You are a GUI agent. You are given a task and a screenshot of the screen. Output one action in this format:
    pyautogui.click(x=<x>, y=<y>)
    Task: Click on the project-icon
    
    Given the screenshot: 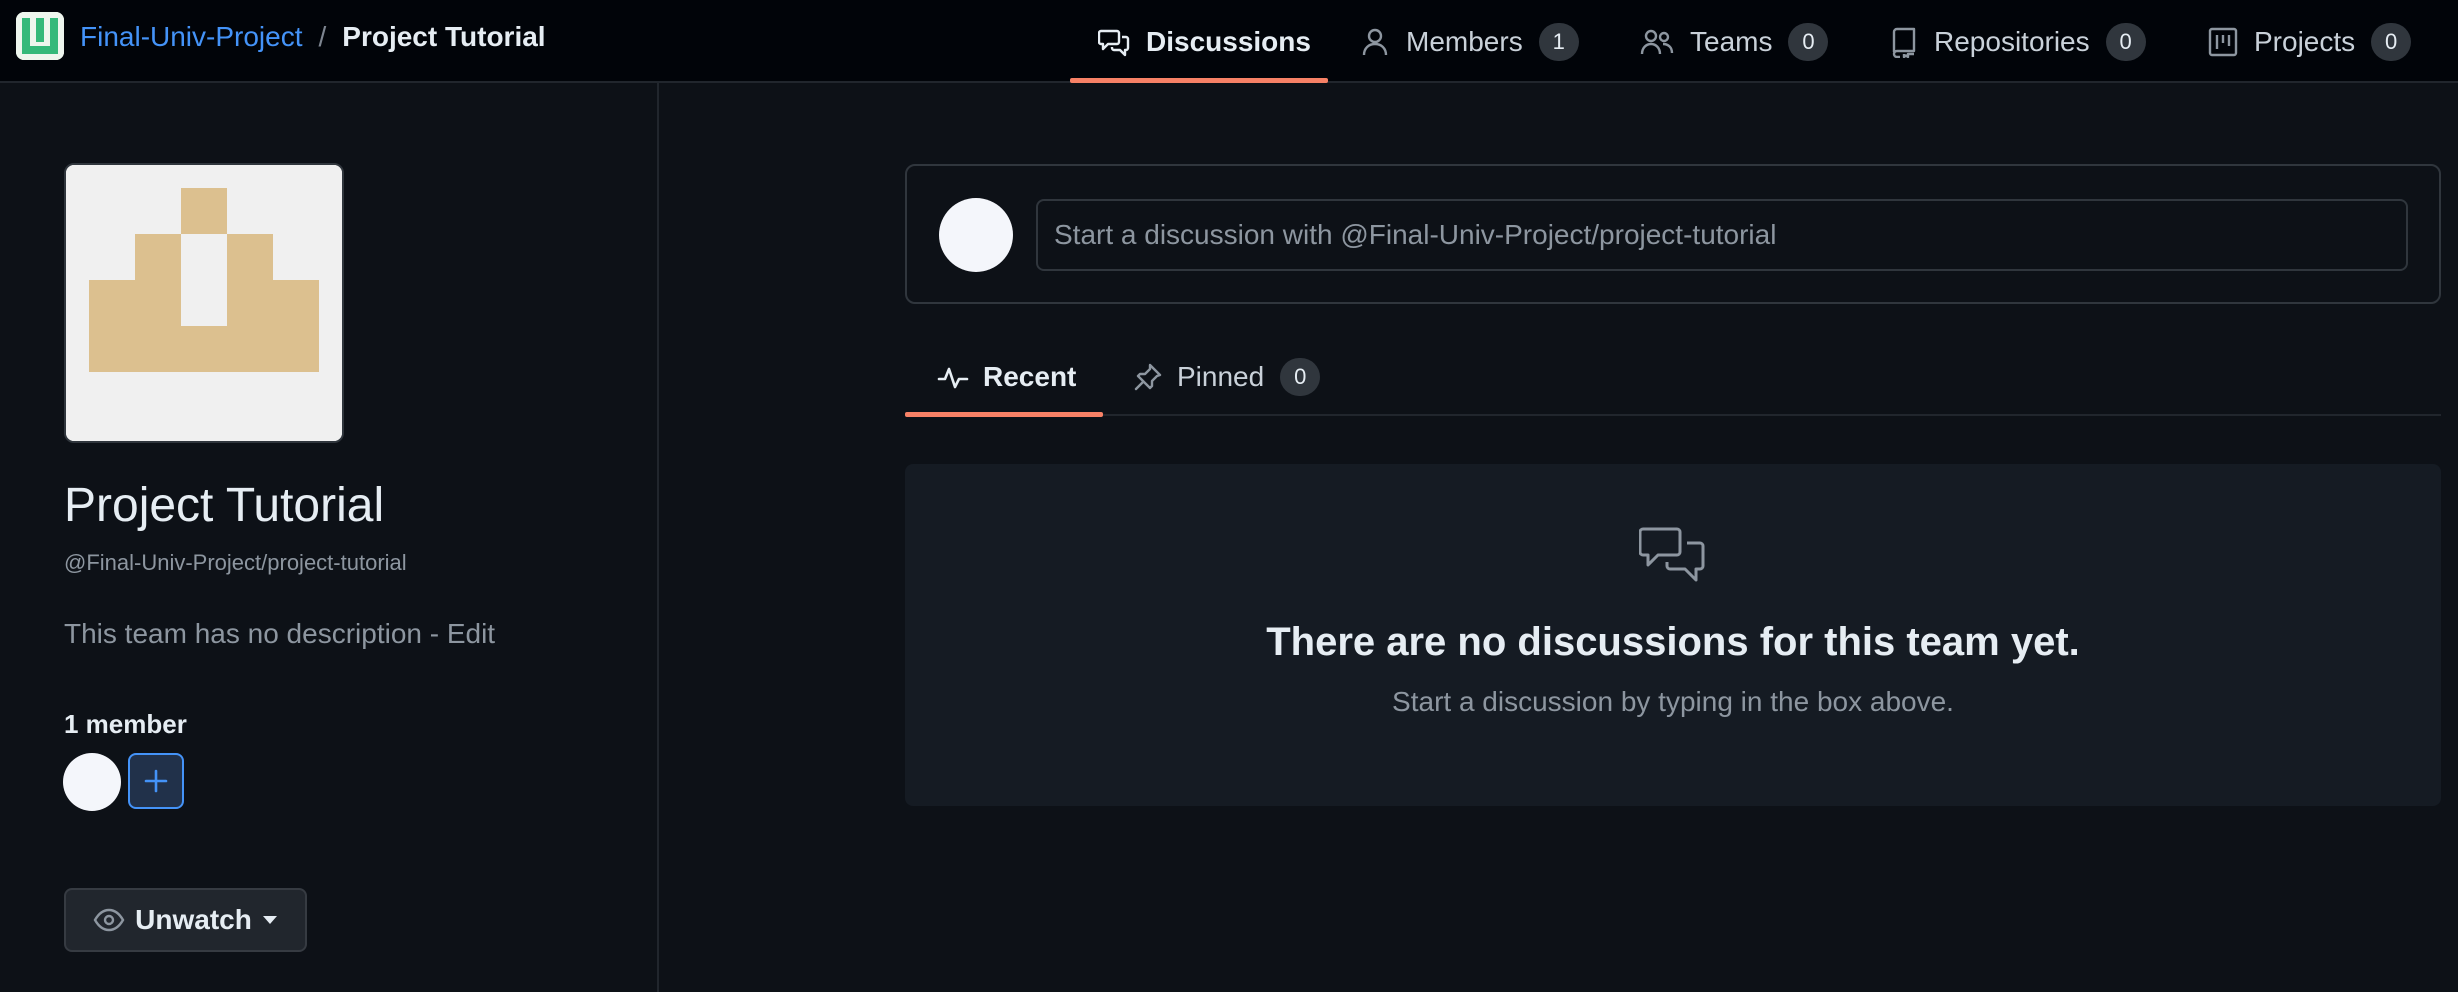 What is the action you would take?
    pyautogui.click(x=2223, y=42)
    